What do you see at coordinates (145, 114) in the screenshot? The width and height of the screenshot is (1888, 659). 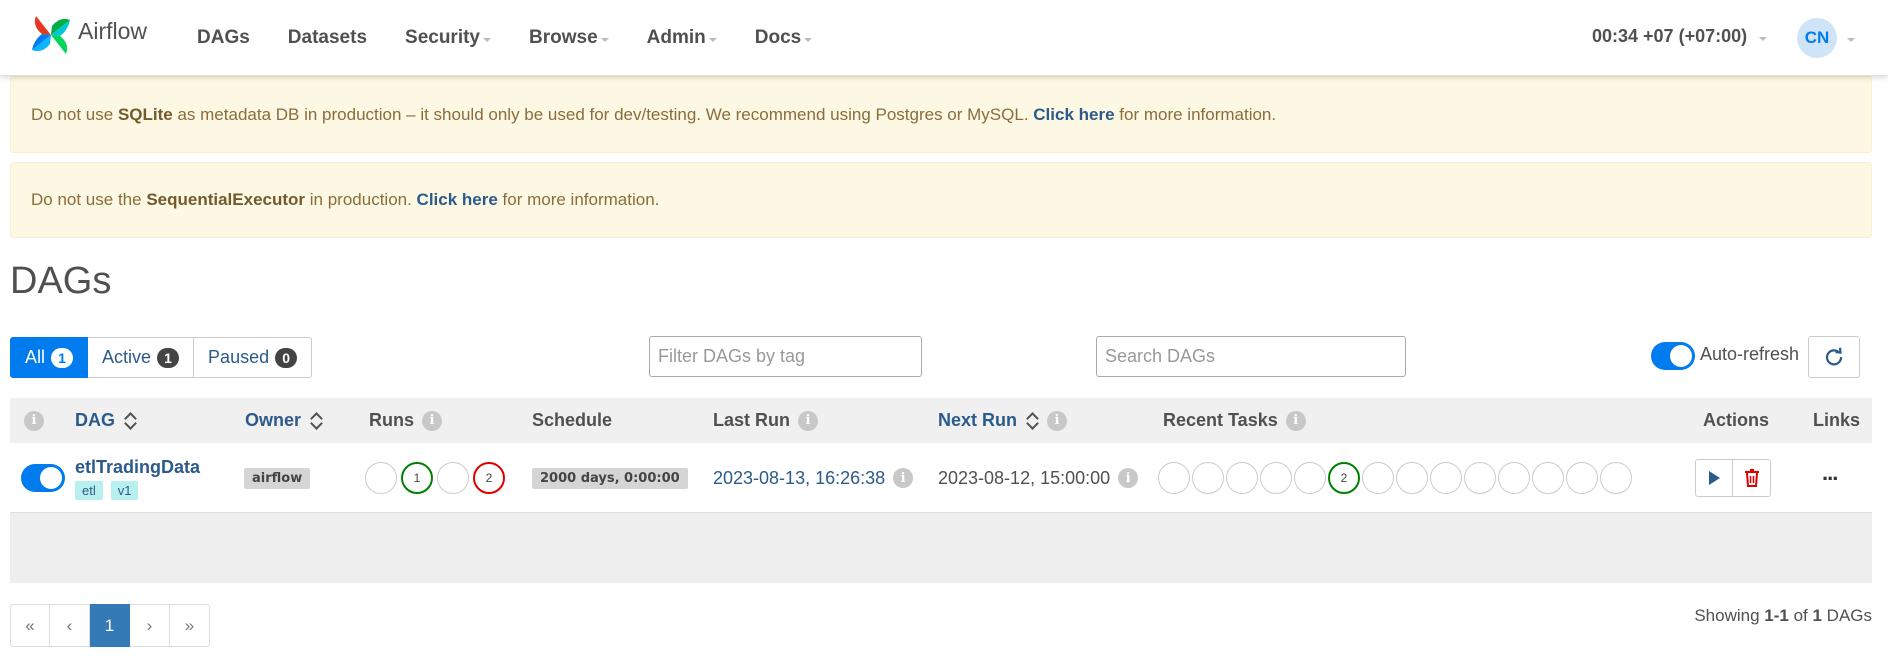 I see `alert-text-bold: SQLite` at bounding box center [145, 114].